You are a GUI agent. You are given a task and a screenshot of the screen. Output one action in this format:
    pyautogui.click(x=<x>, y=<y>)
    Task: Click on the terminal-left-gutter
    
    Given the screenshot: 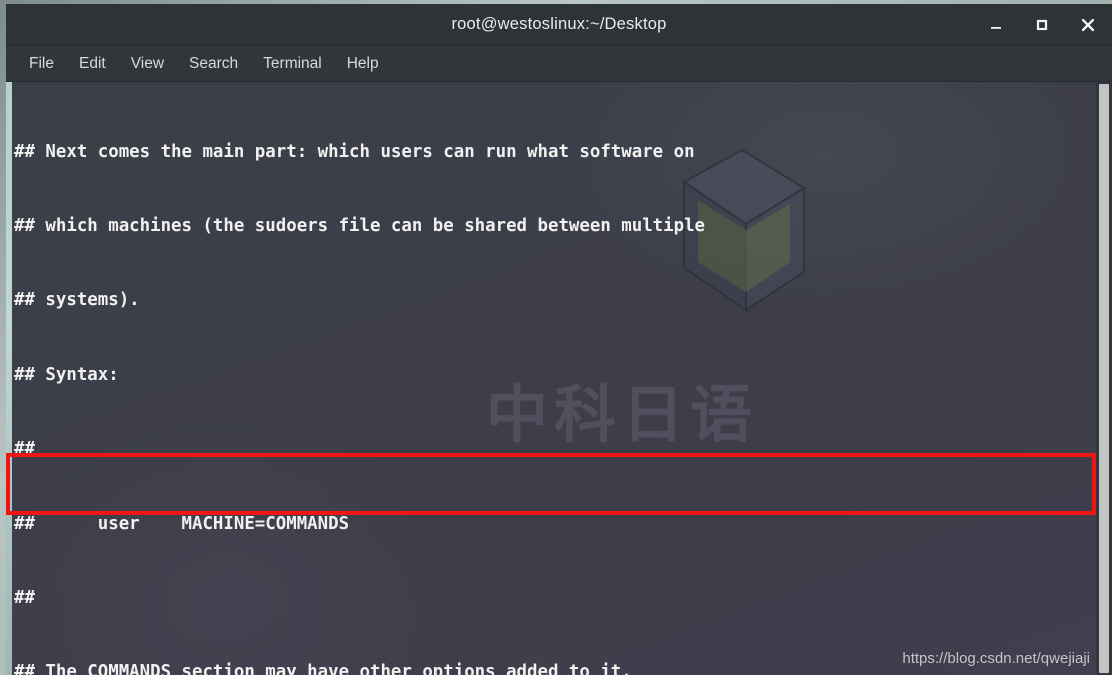 What is the action you would take?
    pyautogui.click(x=9, y=378)
    